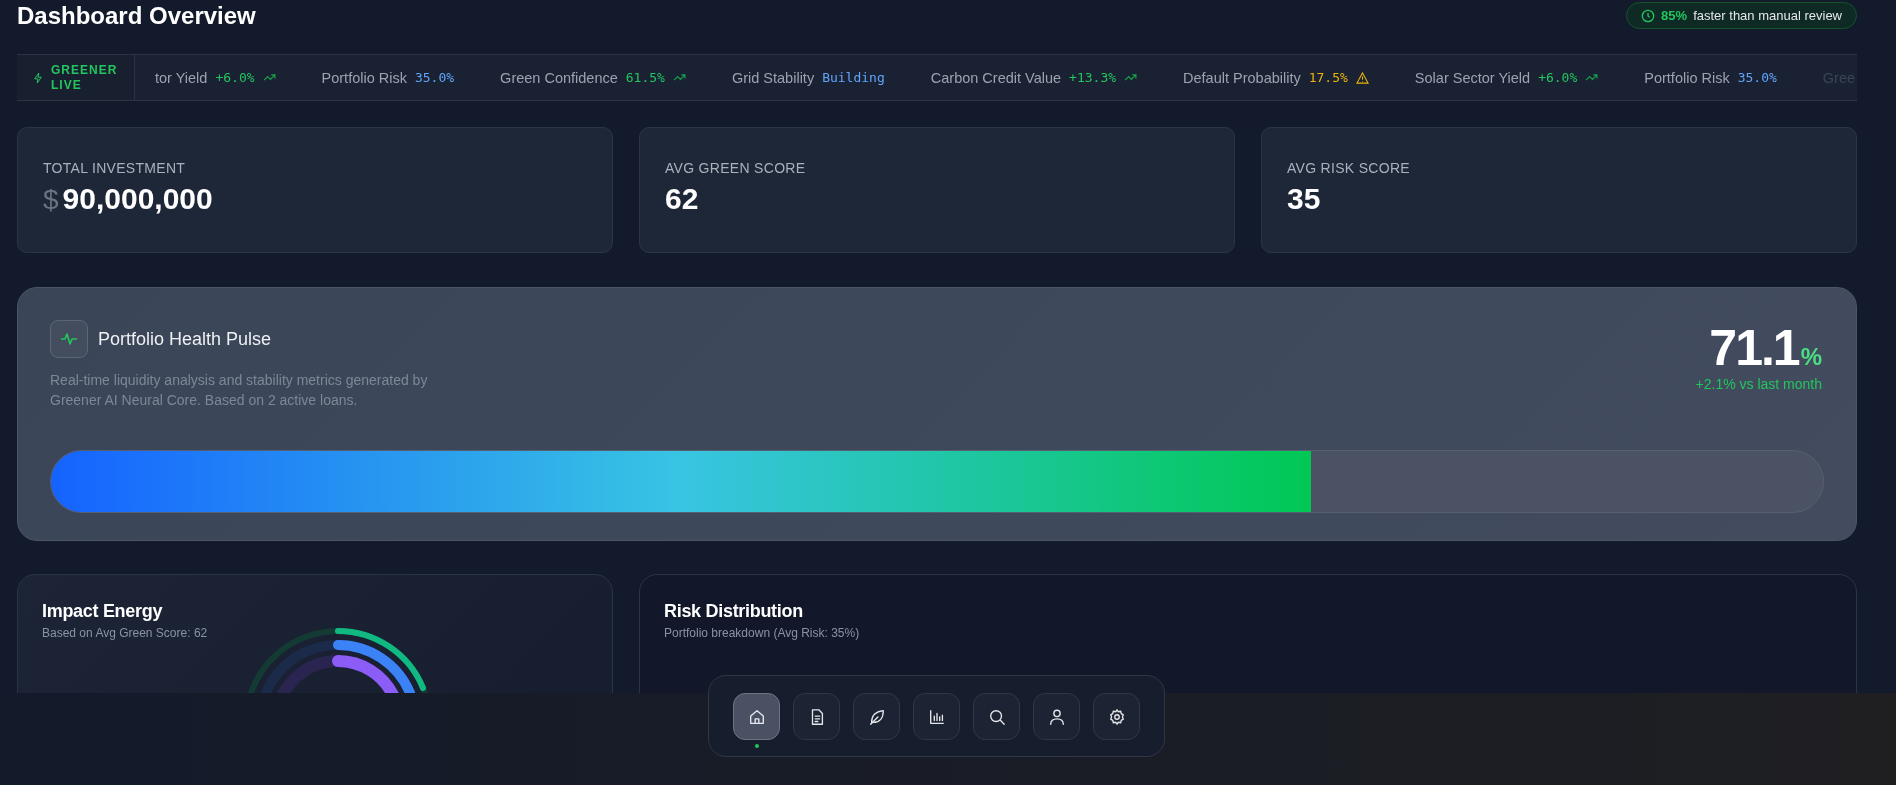 The height and width of the screenshot is (785, 1896). What do you see at coordinates (1767, 15) in the screenshot?
I see `badge-text: faster than manual review` at bounding box center [1767, 15].